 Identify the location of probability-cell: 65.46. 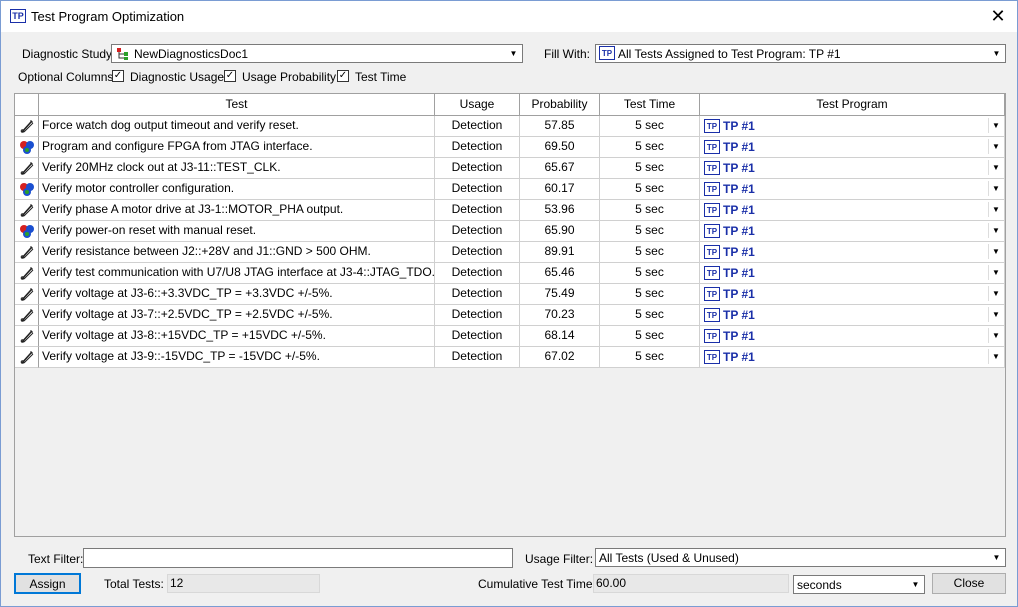
(560, 273).